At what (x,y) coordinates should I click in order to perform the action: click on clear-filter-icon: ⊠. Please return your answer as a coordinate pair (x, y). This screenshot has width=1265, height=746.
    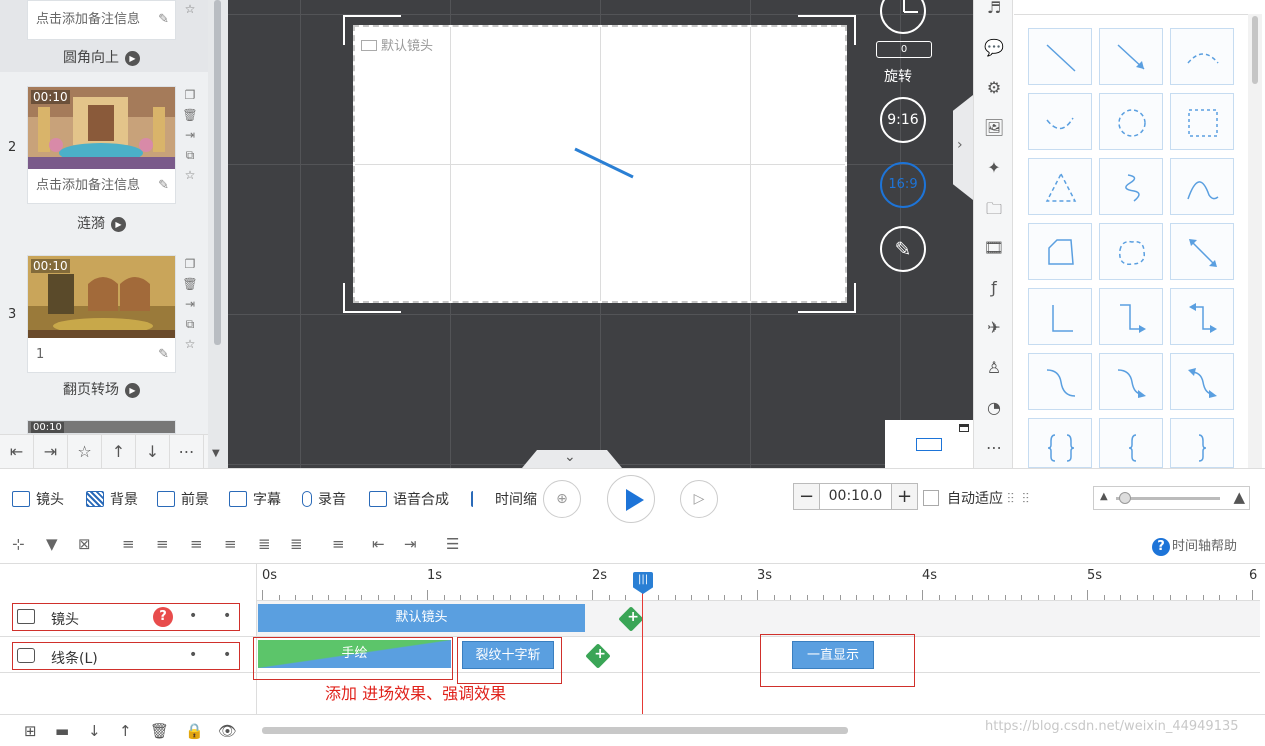
    Looking at the image, I should click on (84, 544).